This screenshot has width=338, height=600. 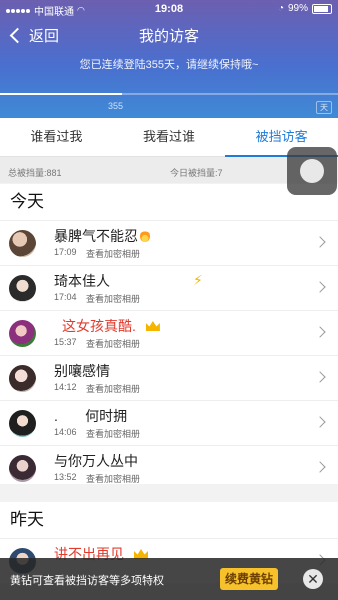 What do you see at coordinates (169, 378) in the screenshot?
I see `visitor-row: 别嚷感情 14:12 查看加密相册` at bounding box center [169, 378].